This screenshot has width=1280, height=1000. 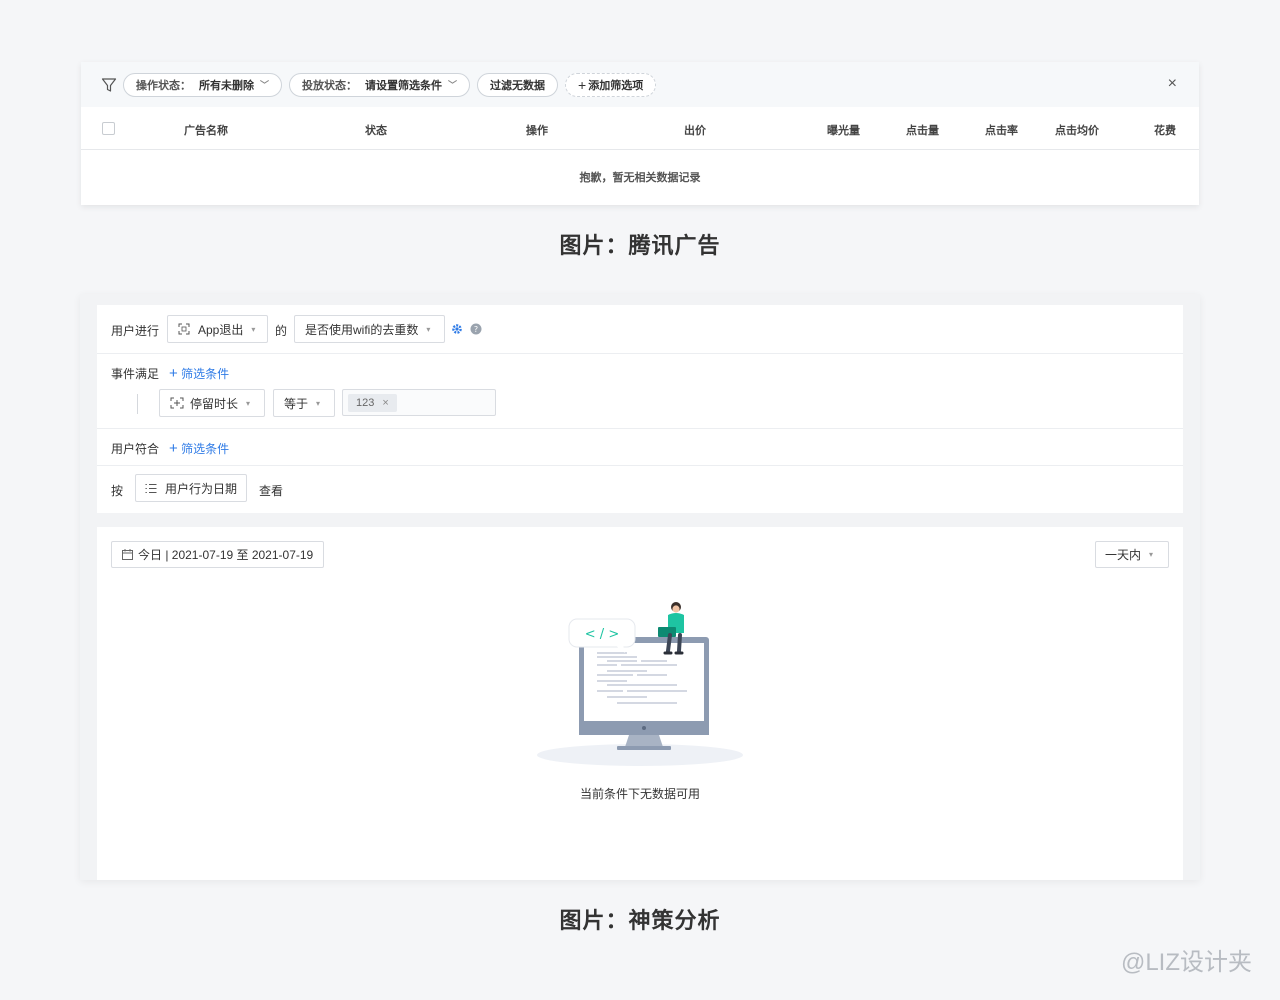 I want to click on caption-sensors: 图片：神策分析, so click(x=640, y=920).